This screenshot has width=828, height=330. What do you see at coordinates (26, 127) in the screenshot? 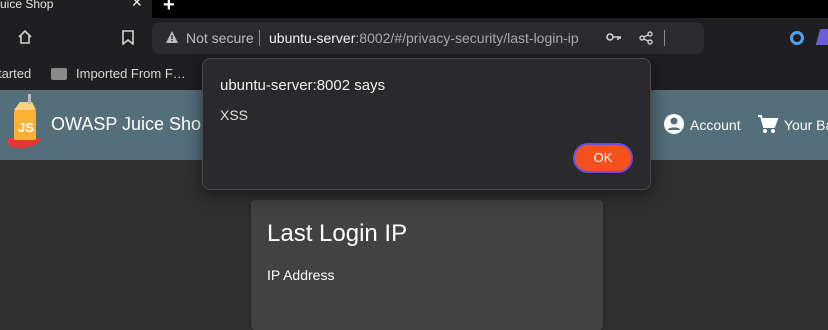
I see `svg-text: JS` at bounding box center [26, 127].